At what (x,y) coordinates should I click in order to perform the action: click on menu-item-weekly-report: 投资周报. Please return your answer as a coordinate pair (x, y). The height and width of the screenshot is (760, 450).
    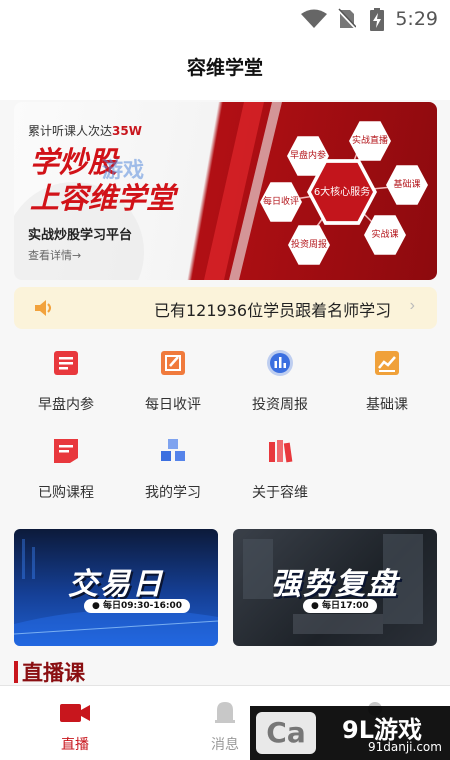
    Looking at the image, I should click on (280, 380).